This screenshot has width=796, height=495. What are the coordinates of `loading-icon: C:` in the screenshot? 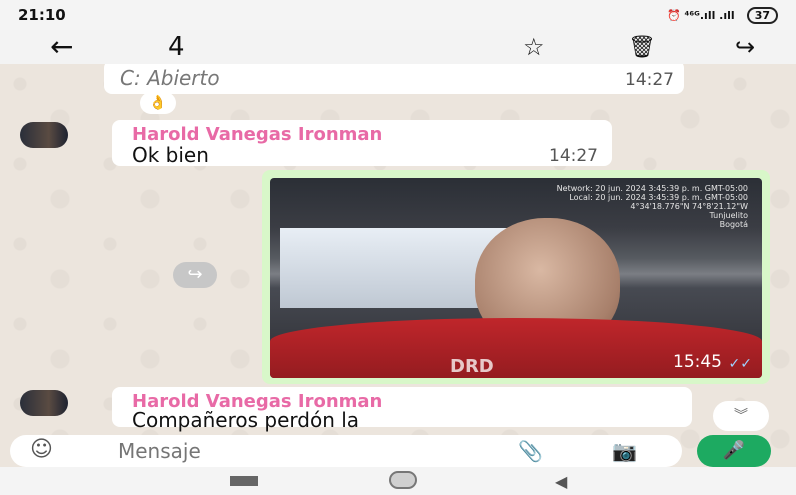 It's located at (134, 78).